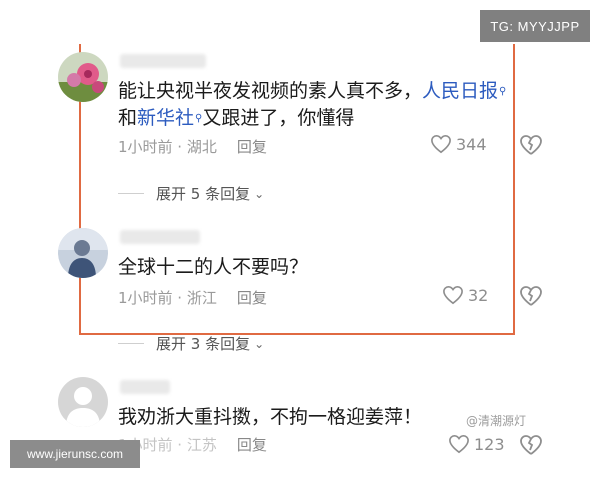 Image resolution: width=600 pixels, height=480 pixels. I want to click on time-location: 1小时前 · 湖北, so click(167, 147).